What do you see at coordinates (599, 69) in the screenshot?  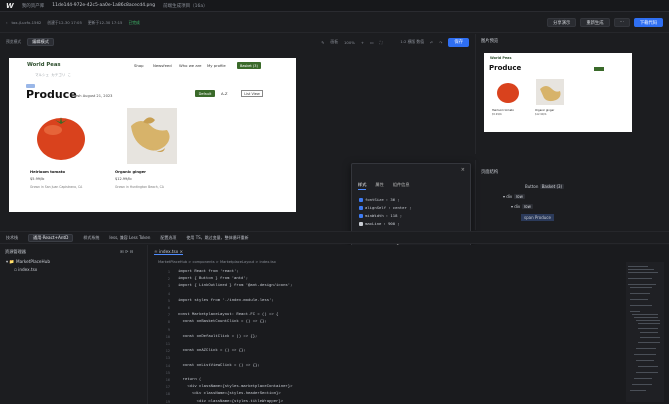 I see `preview-default-chip` at bounding box center [599, 69].